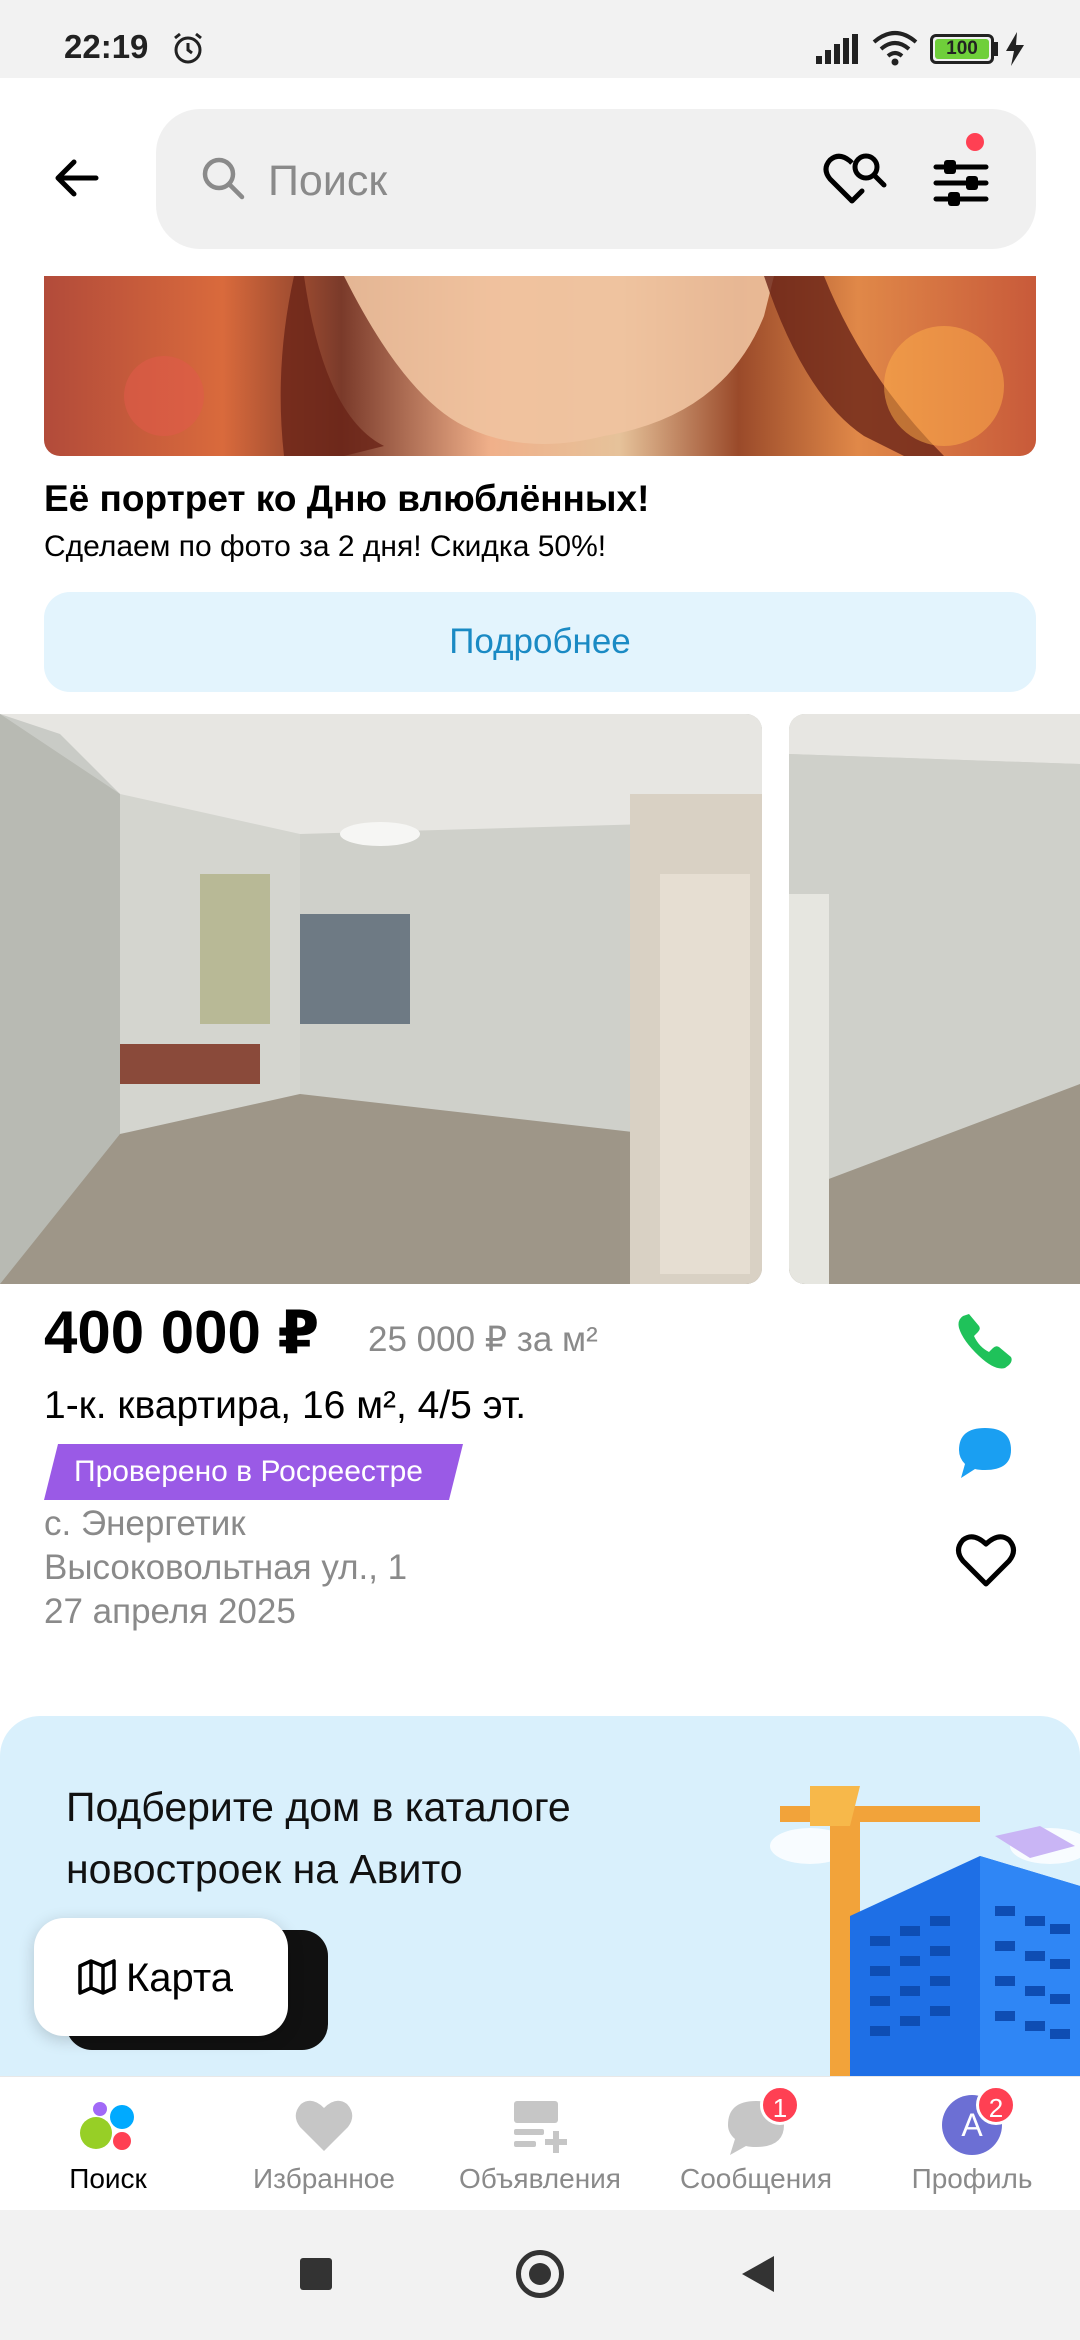 The width and height of the screenshot is (1080, 2340). I want to click on ad-title: Её портрет ко Дню влюблённых!, so click(347, 498).